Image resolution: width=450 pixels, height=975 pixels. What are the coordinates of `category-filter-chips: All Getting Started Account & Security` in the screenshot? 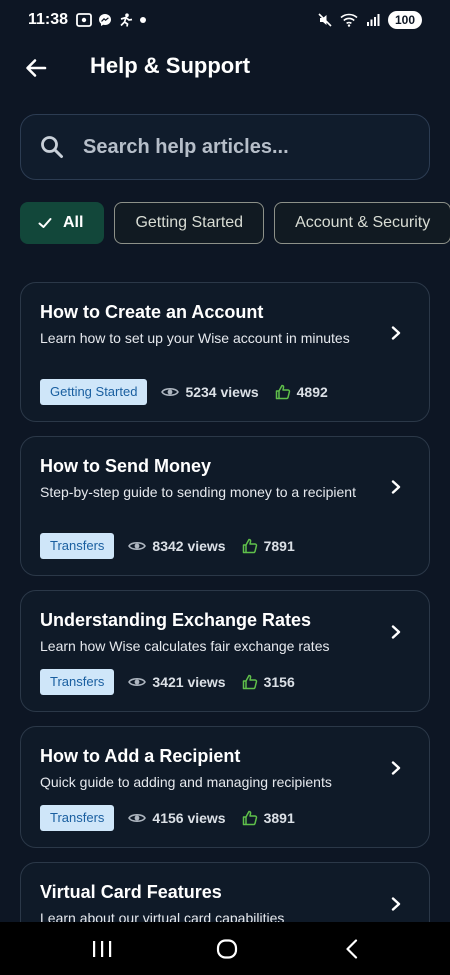 It's located at (235, 224).